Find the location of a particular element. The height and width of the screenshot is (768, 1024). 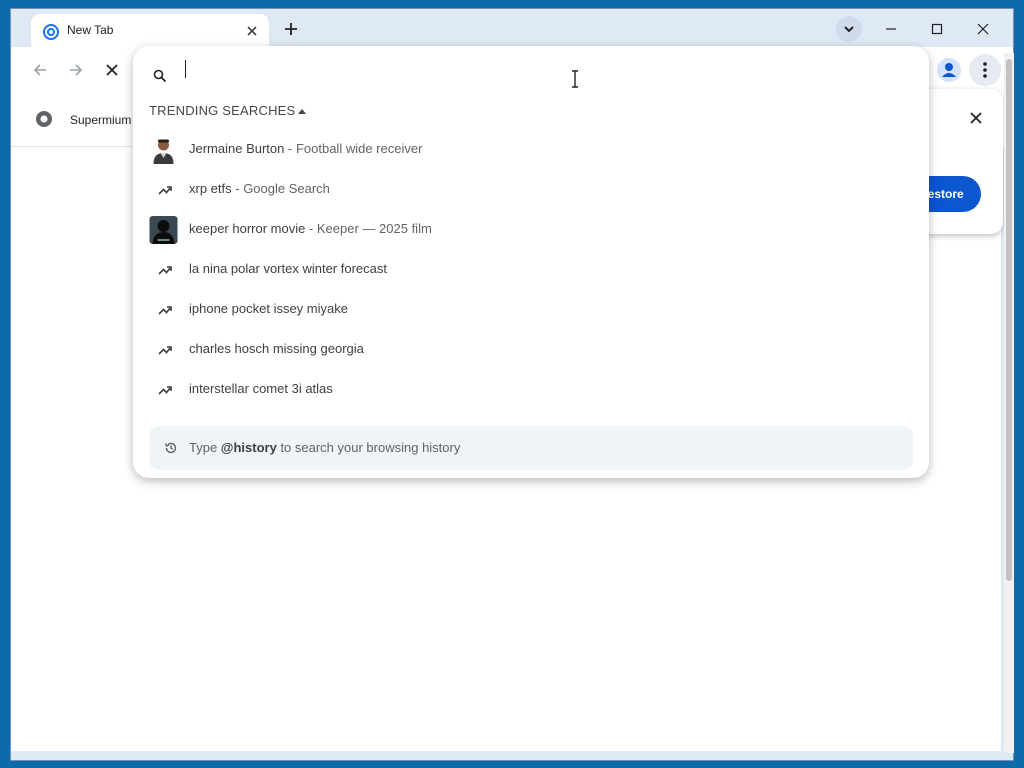

suggestion-text: keeper horror movie - Keeper — 2025 film is located at coordinates (310, 228).